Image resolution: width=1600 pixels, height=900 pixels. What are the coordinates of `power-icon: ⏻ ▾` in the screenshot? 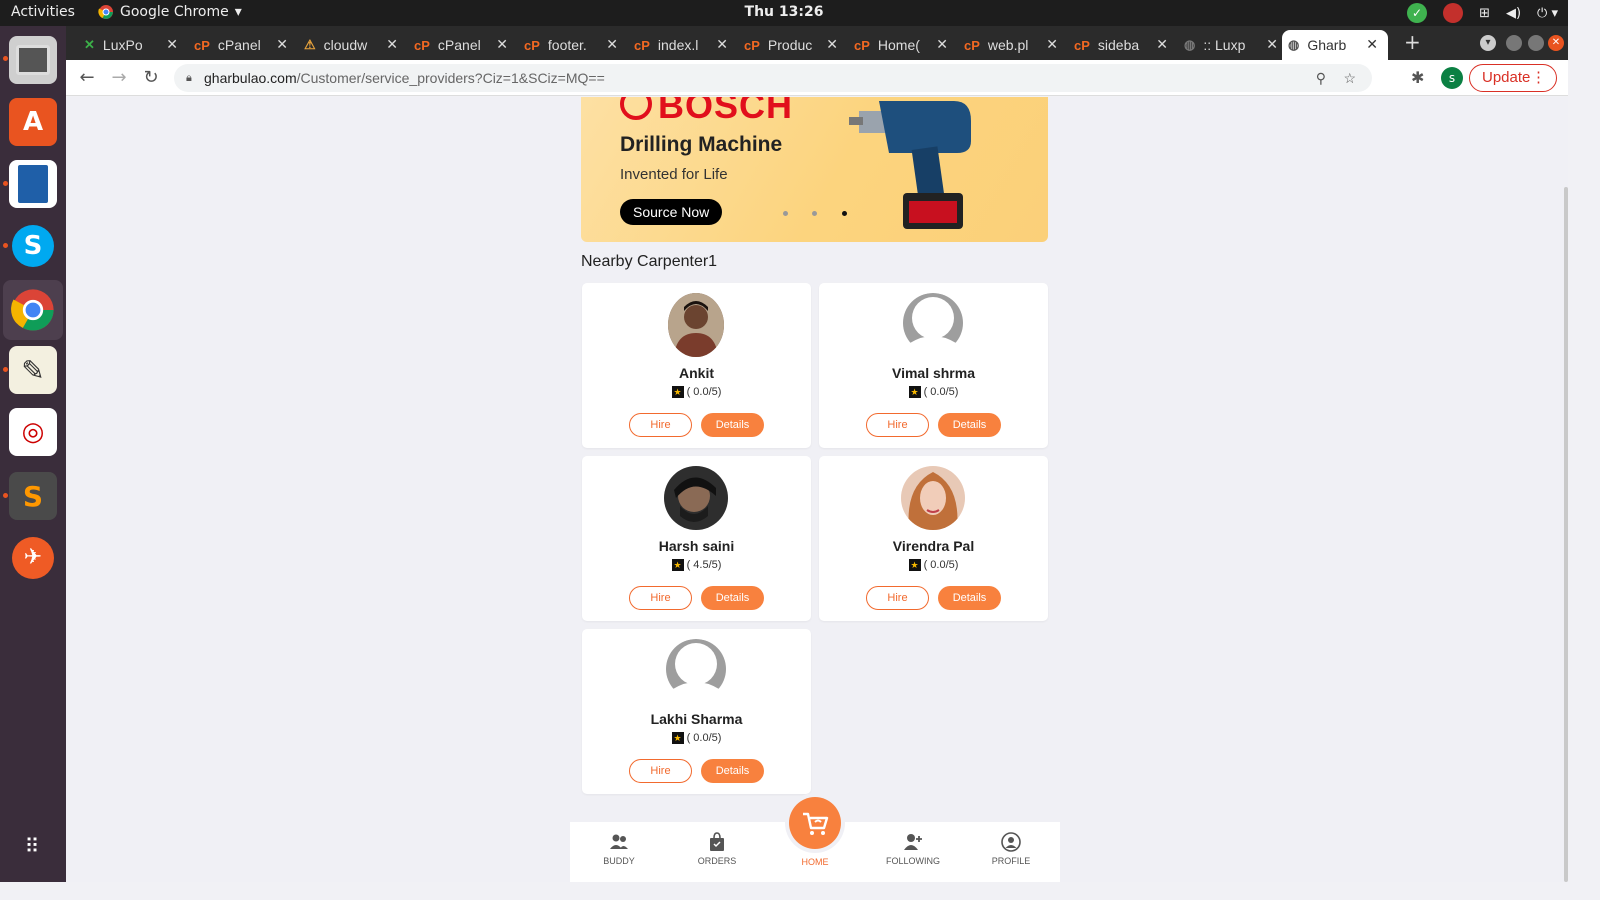 It's located at (1547, 13).